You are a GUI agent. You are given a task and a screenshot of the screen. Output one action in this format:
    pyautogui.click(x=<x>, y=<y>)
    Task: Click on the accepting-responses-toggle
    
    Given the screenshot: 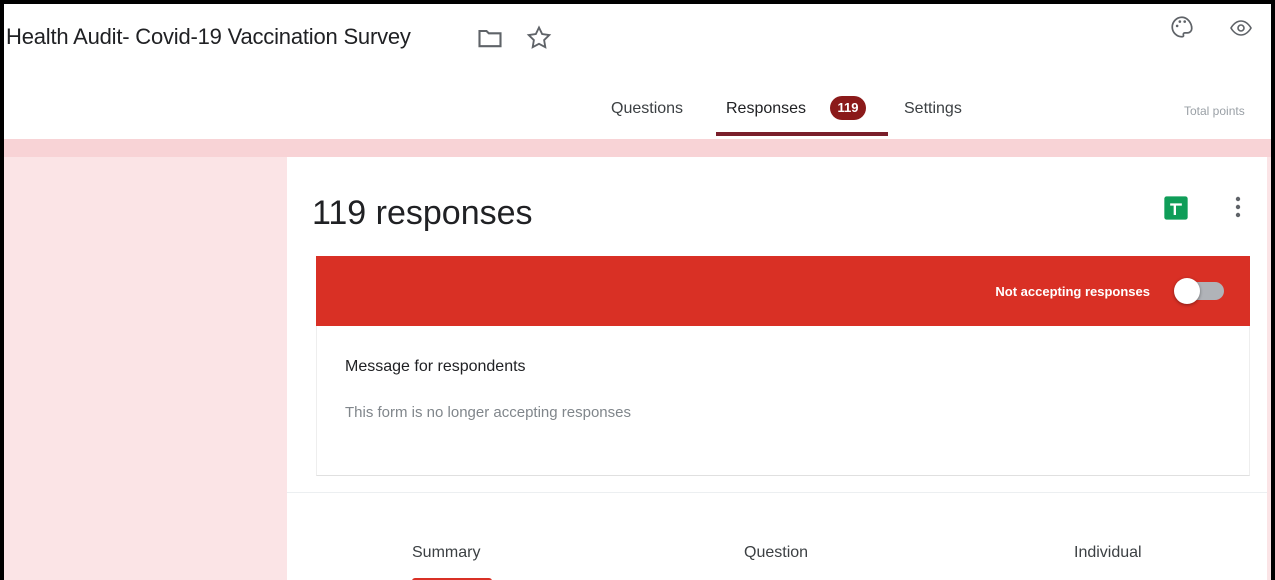 What is the action you would take?
    pyautogui.click(x=1199, y=291)
    